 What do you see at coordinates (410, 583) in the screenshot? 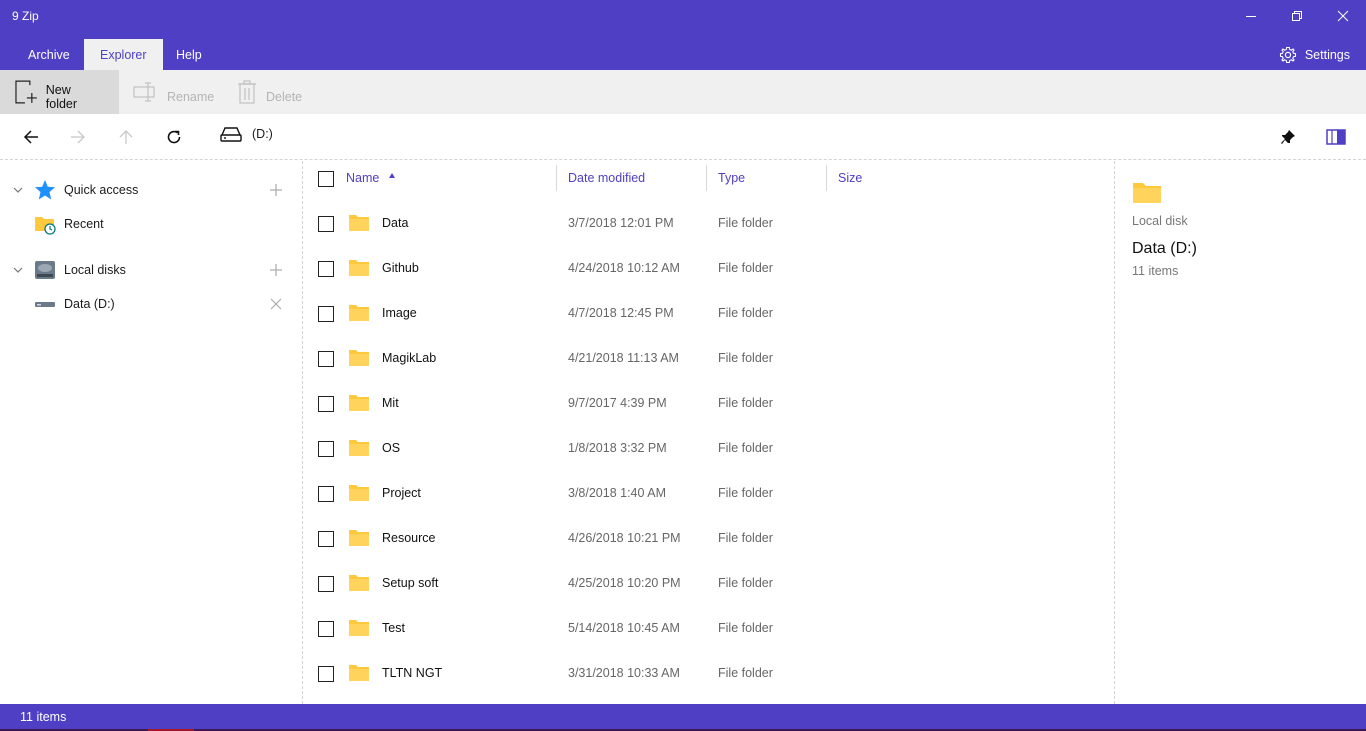
I see `file-name: Setup soft` at bounding box center [410, 583].